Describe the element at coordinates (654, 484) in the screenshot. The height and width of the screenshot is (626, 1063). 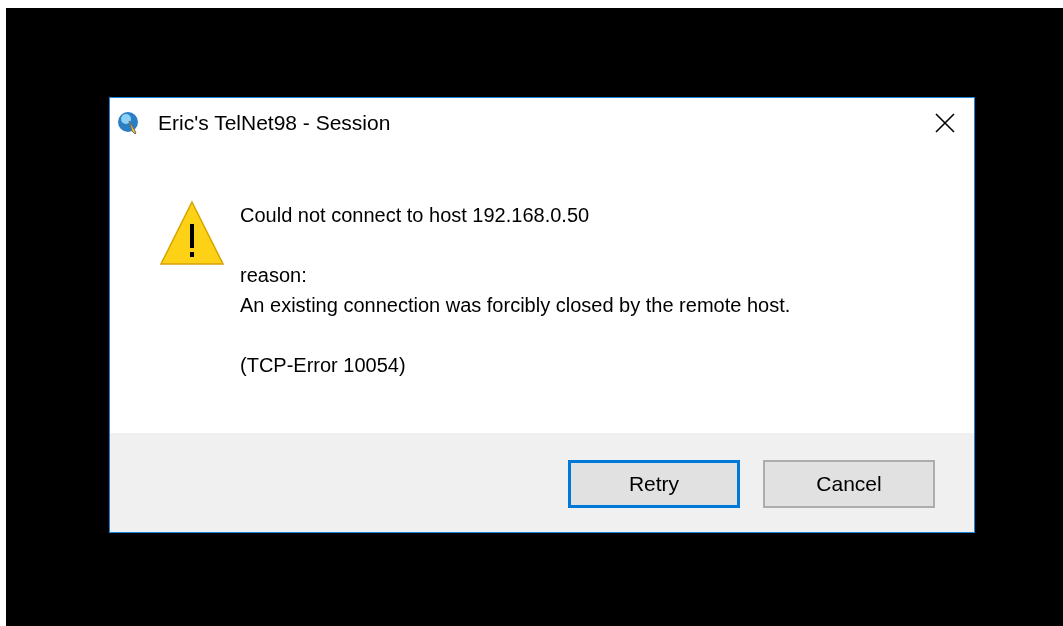
I see `retry-button: Retry` at that location.